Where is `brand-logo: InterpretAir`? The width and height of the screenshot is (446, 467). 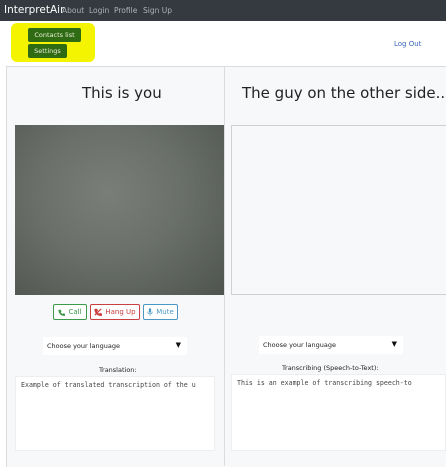
brand-logo: InterpretAir is located at coordinates (34, 10).